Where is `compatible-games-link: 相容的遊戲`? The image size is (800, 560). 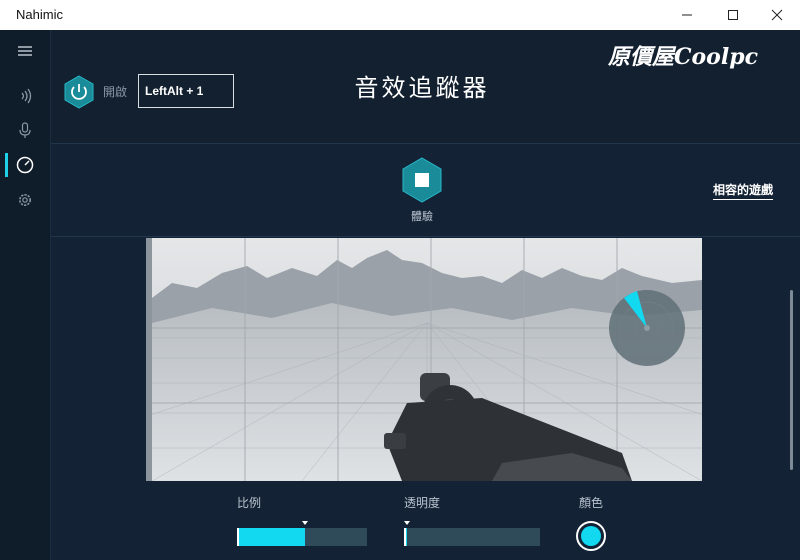 compatible-games-link: 相容的遊戲 is located at coordinates (743, 190).